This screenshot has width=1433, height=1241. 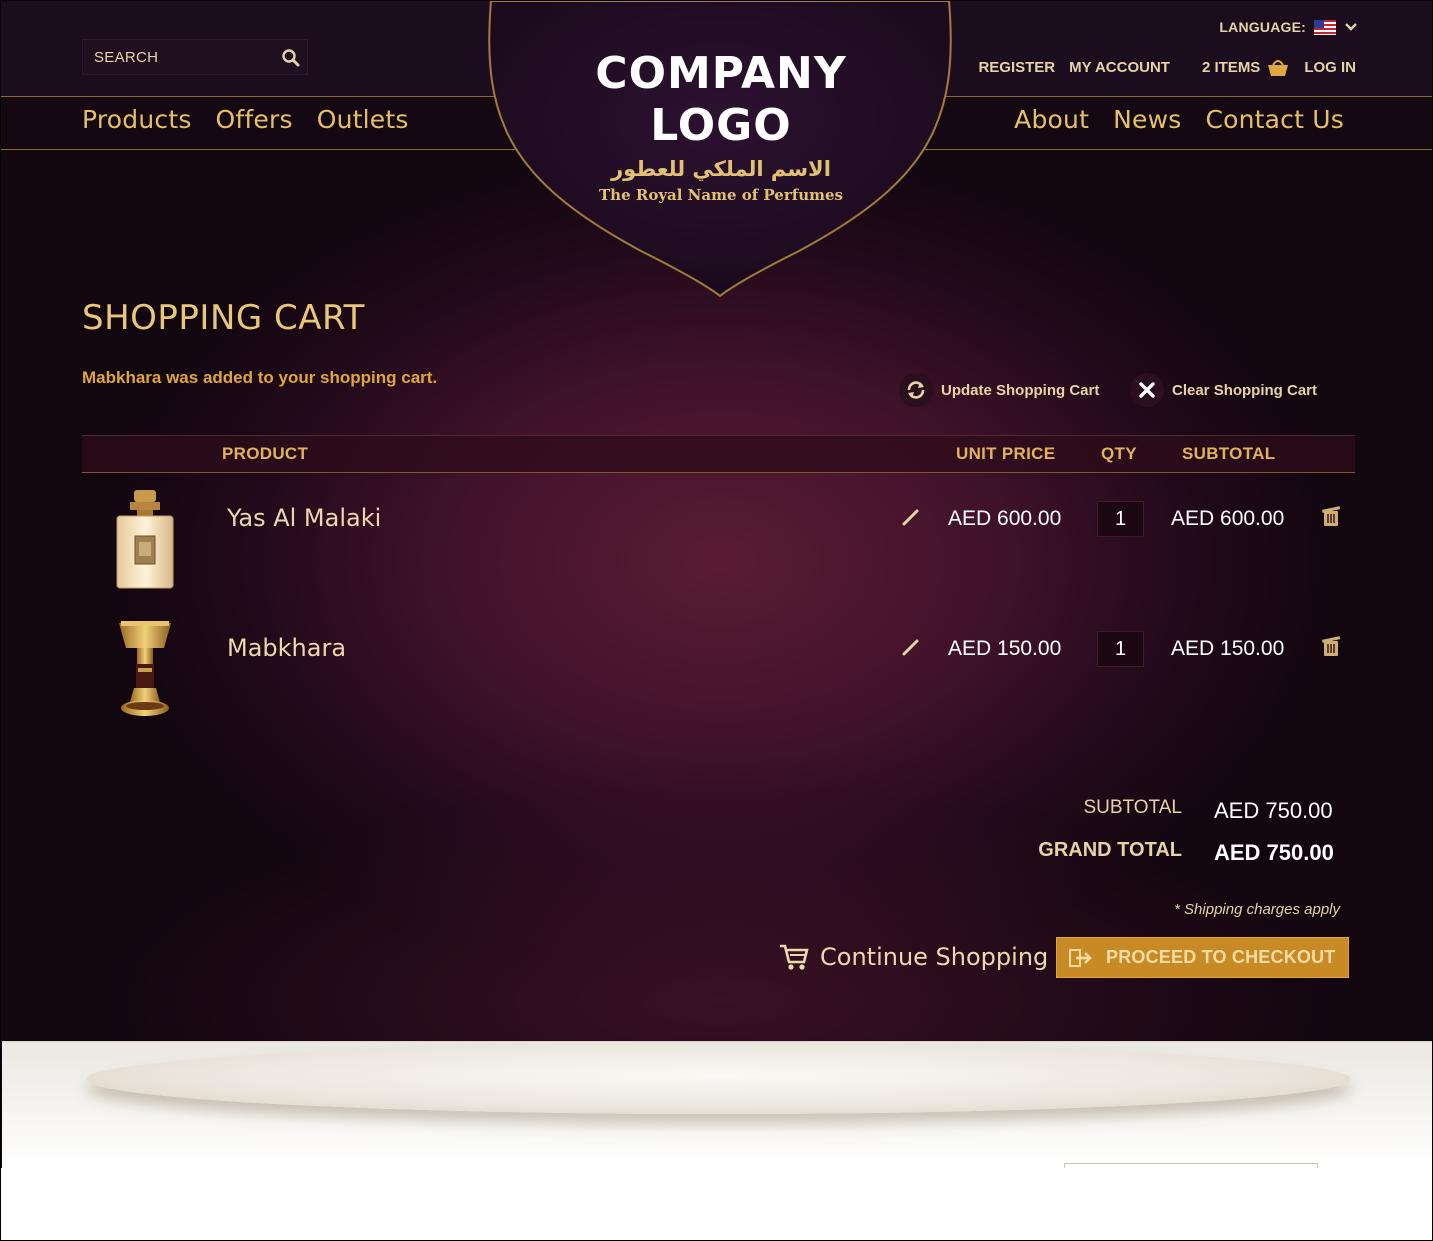 I want to click on table-row: Yas Al Malaki AED 600.00 AED 600.00, so click(x=718, y=548).